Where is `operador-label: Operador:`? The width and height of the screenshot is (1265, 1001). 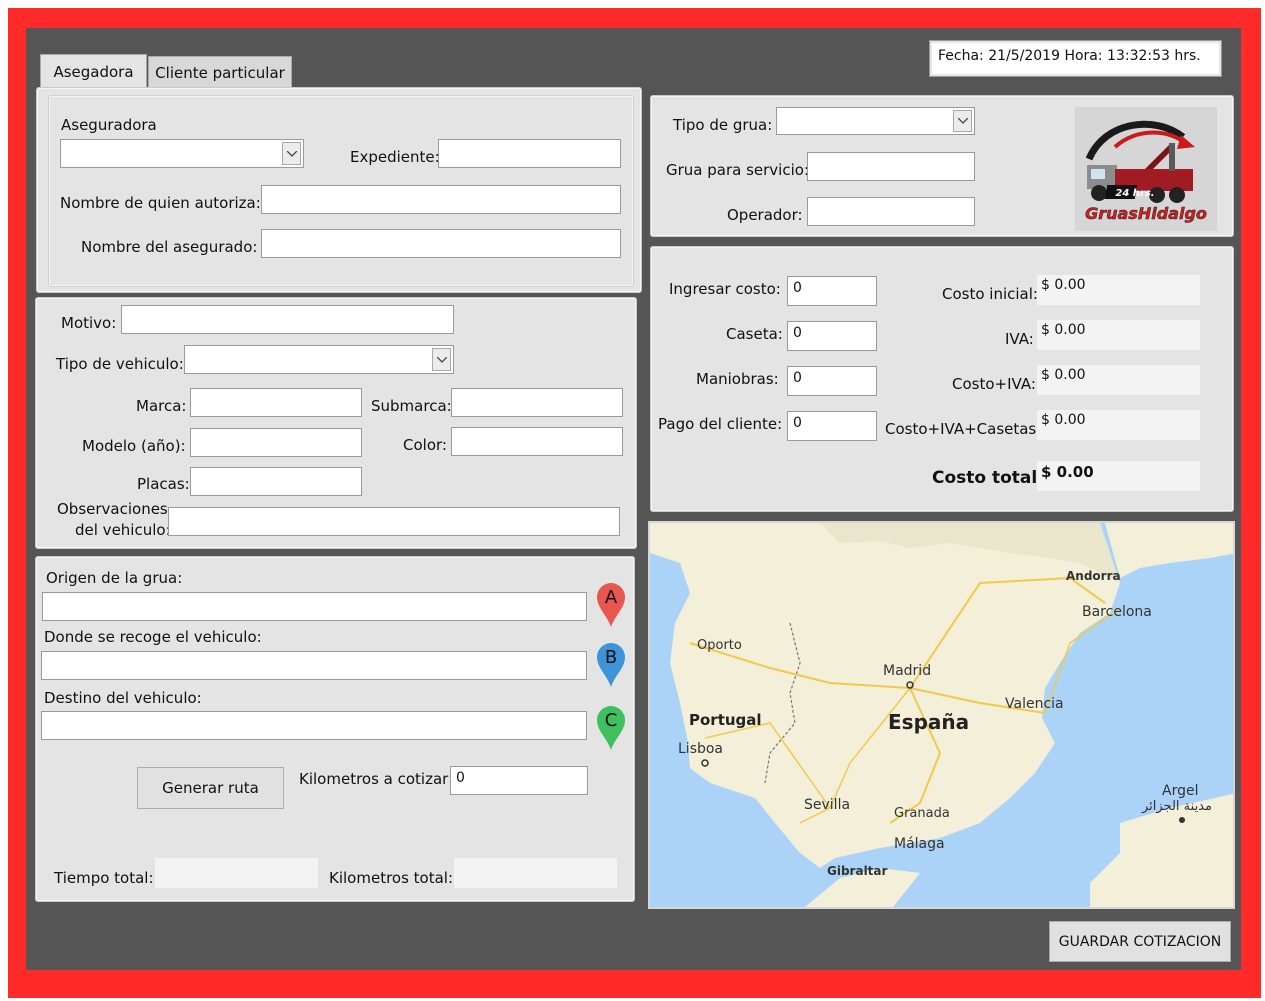
operador-label: Operador: is located at coordinates (765, 215).